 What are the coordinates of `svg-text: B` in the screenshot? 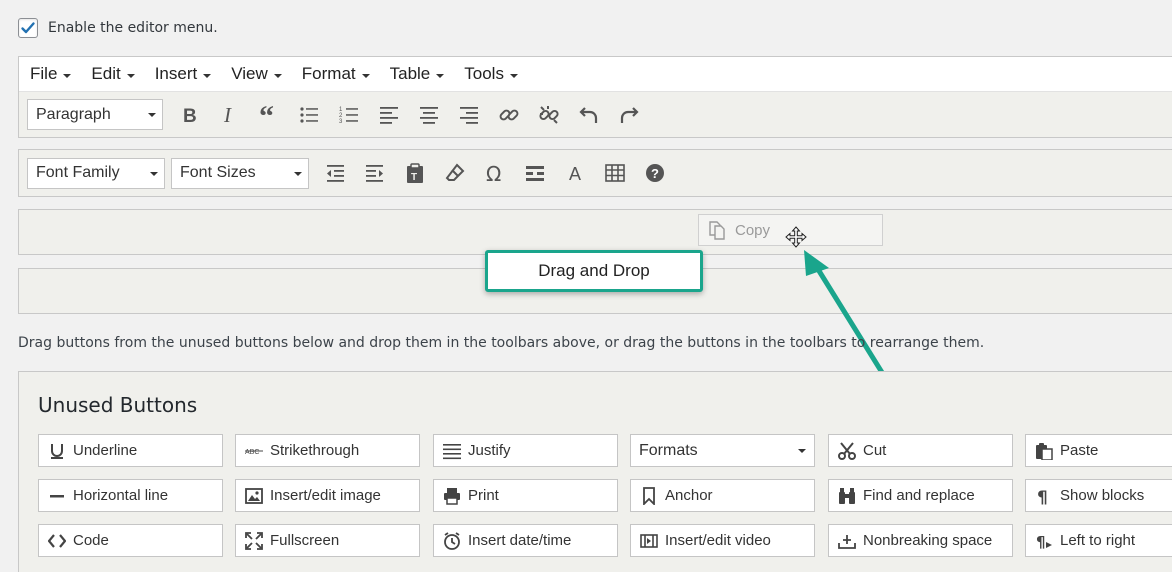 It's located at (190, 116).